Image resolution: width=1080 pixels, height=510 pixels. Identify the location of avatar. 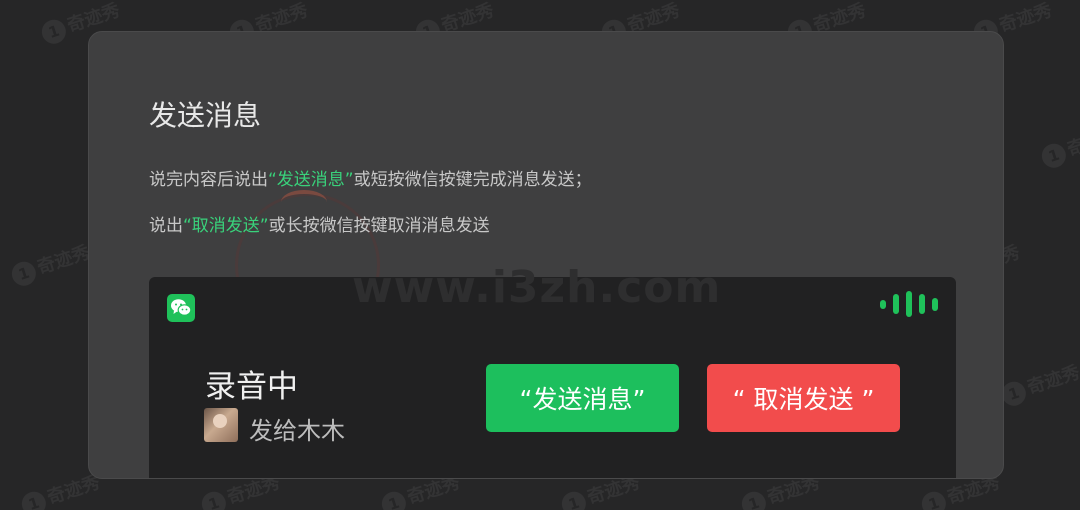
(221, 425).